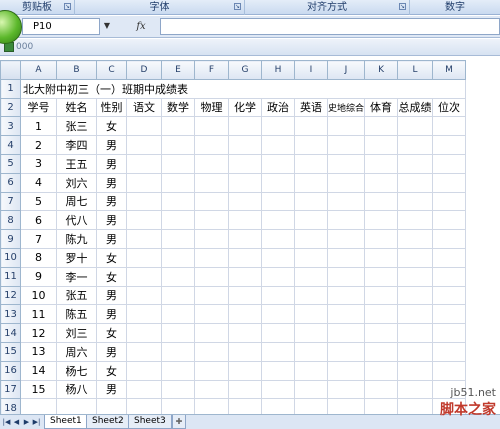 The image size is (500, 429). Describe the element at coordinates (26, 422) in the screenshot. I see `next-sheet-icon: ▶` at that location.